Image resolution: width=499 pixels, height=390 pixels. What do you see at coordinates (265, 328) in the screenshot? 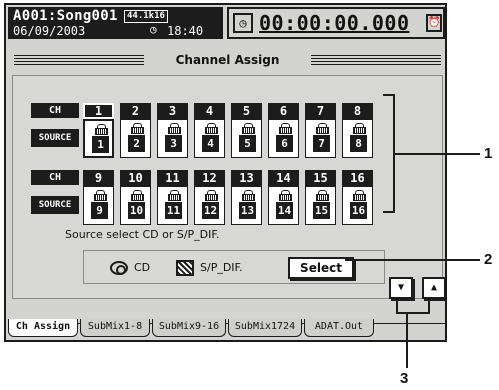
I see `tab-submix1724: SubMix1724` at bounding box center [265, 328].